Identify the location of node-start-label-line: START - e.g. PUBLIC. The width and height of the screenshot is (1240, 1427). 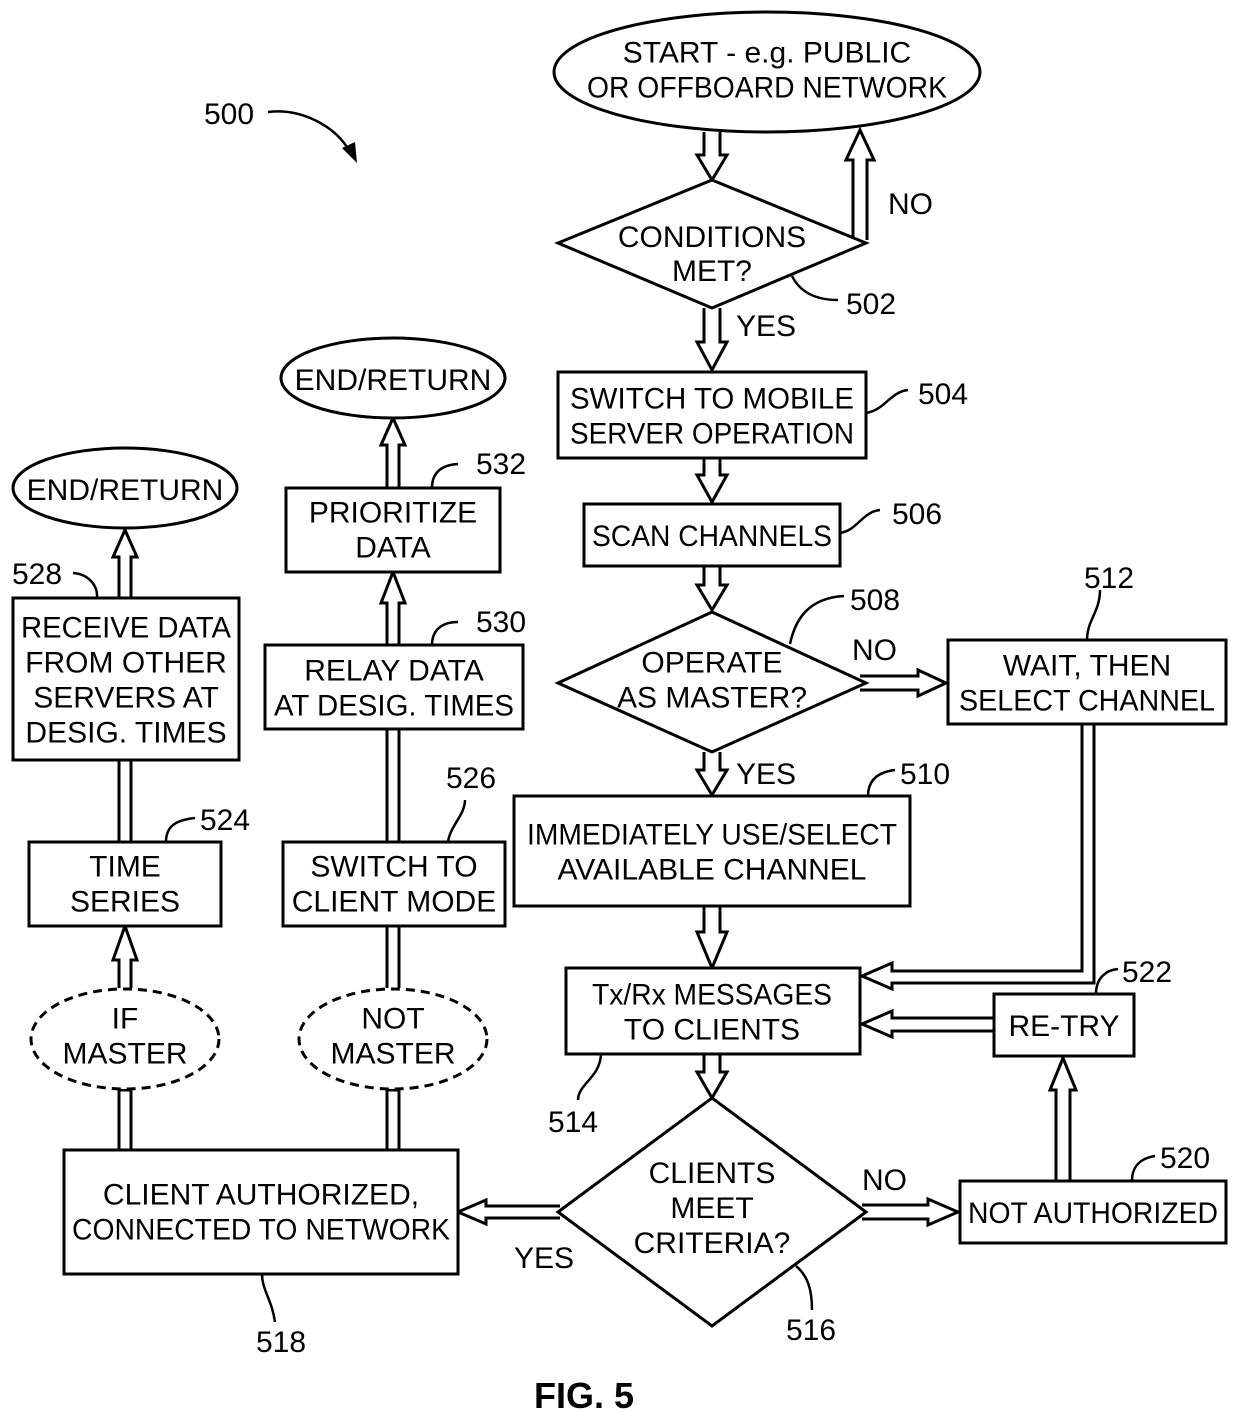
(767, 53).